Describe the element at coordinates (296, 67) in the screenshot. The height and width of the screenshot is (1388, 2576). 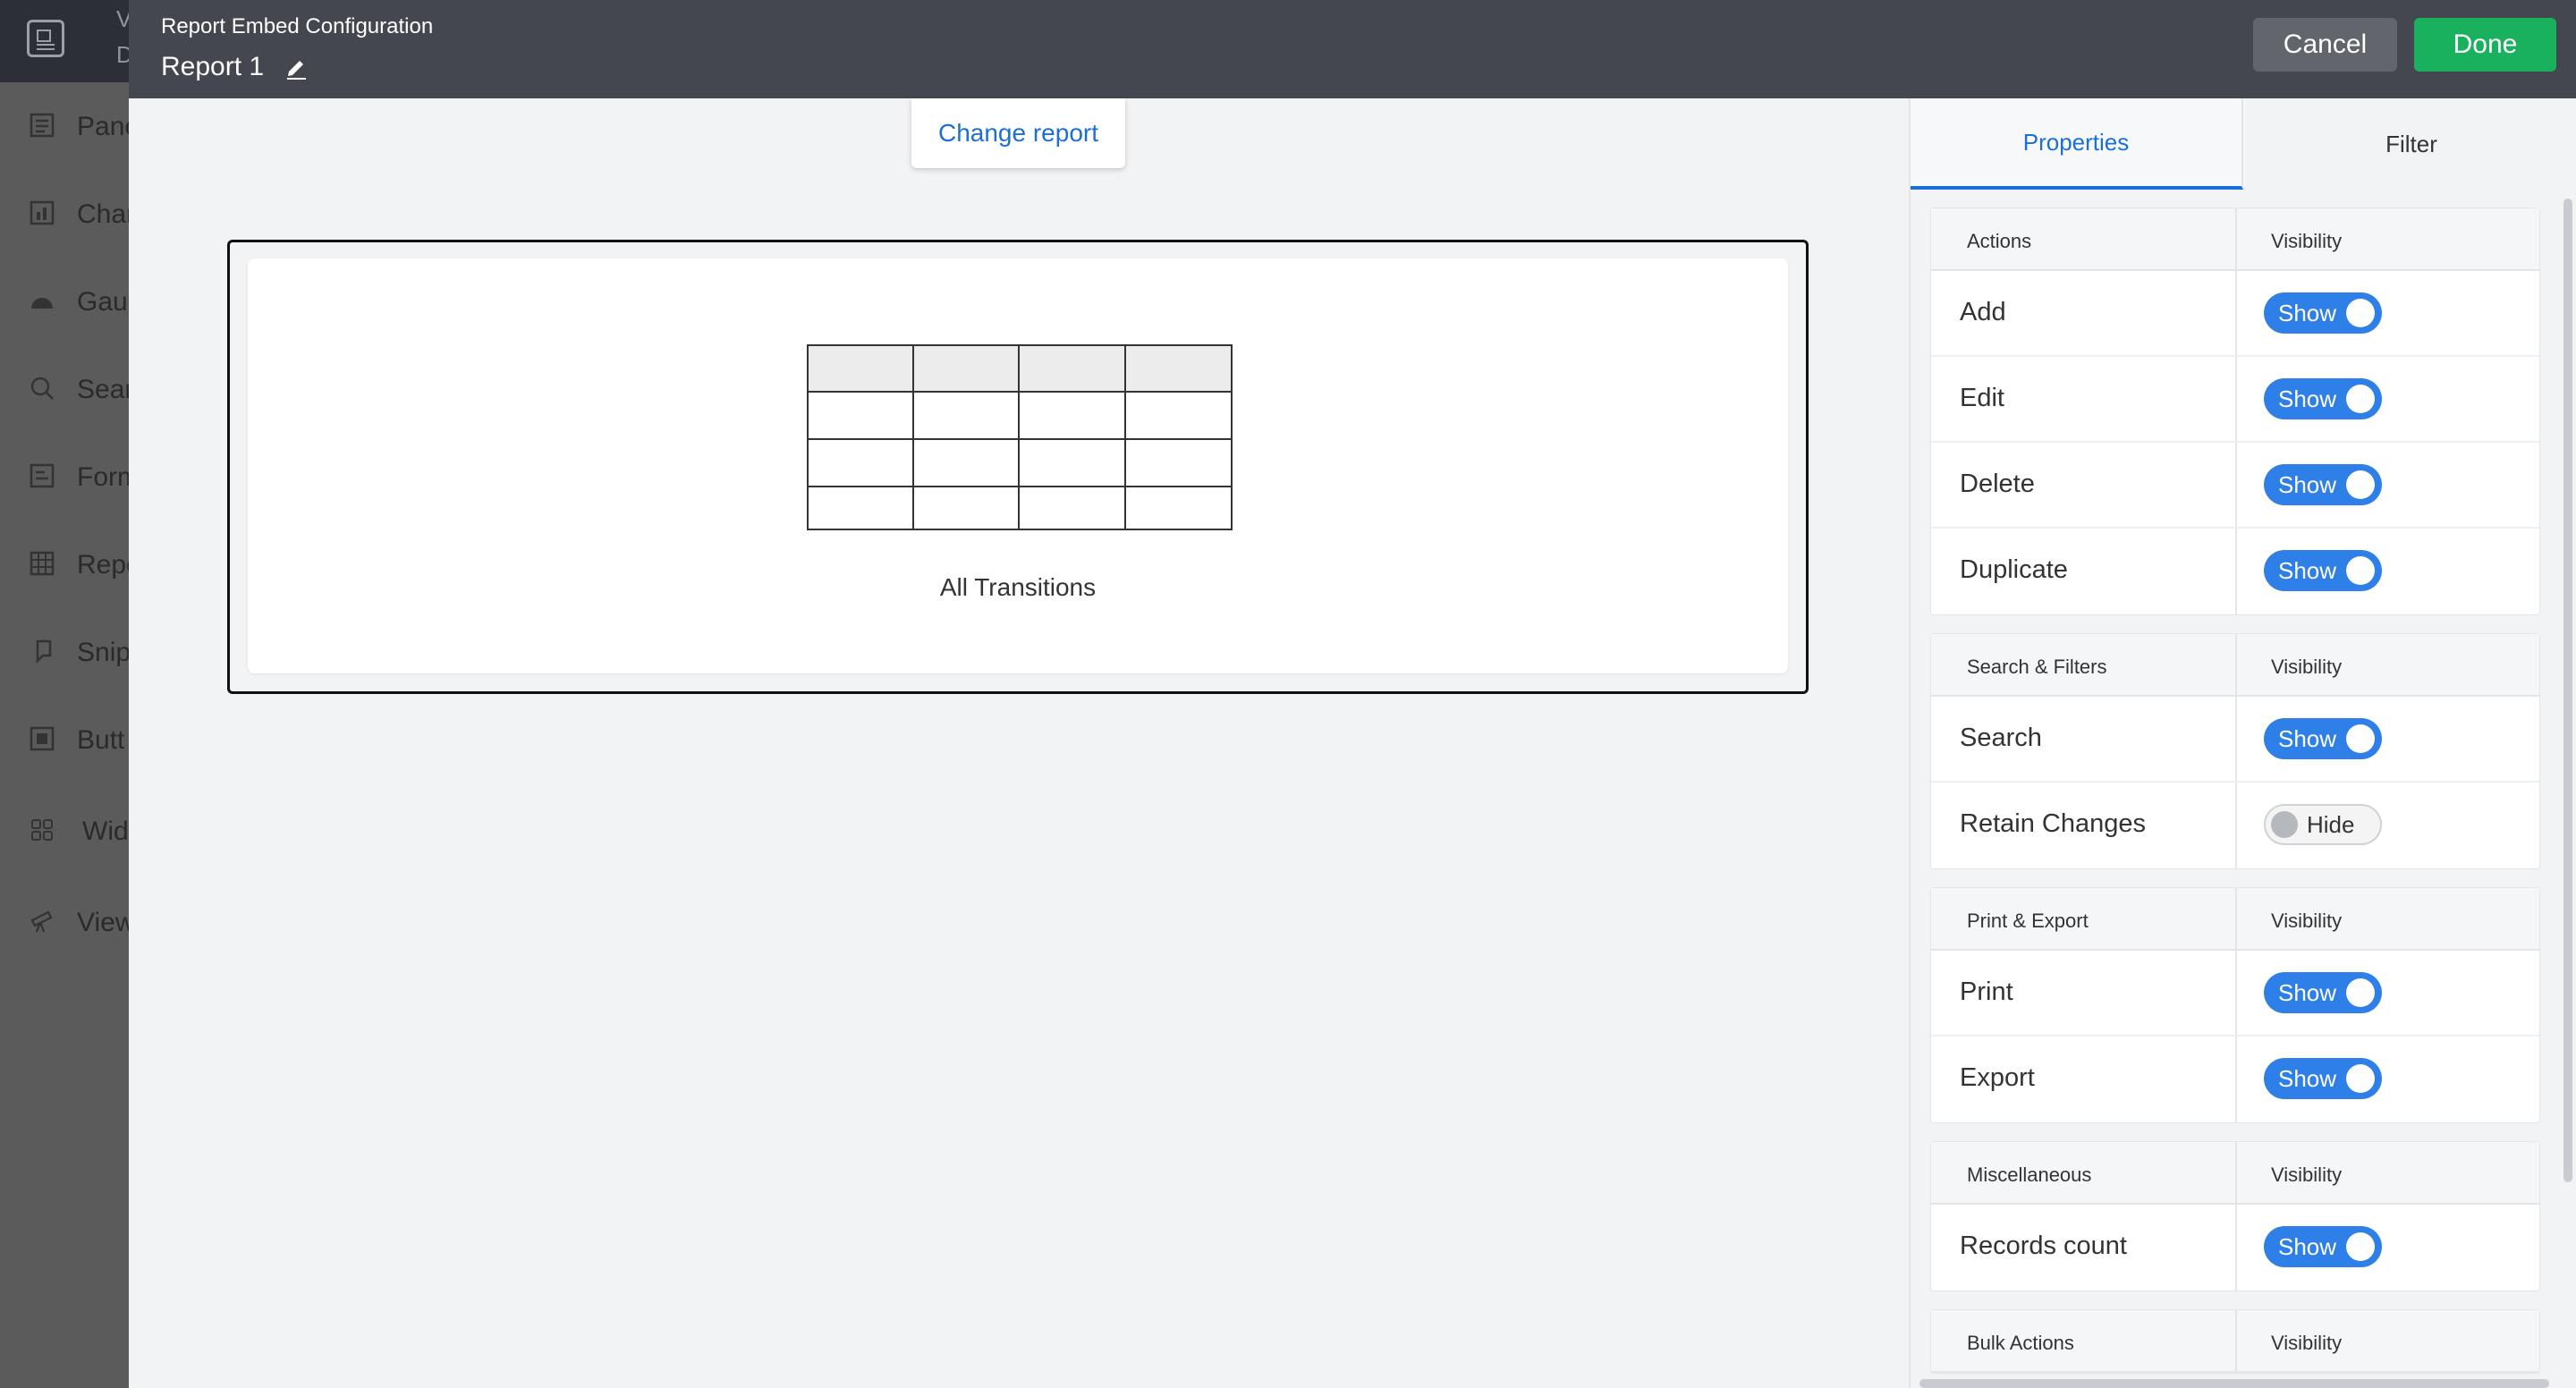
I see `pencil-icon` at that location.